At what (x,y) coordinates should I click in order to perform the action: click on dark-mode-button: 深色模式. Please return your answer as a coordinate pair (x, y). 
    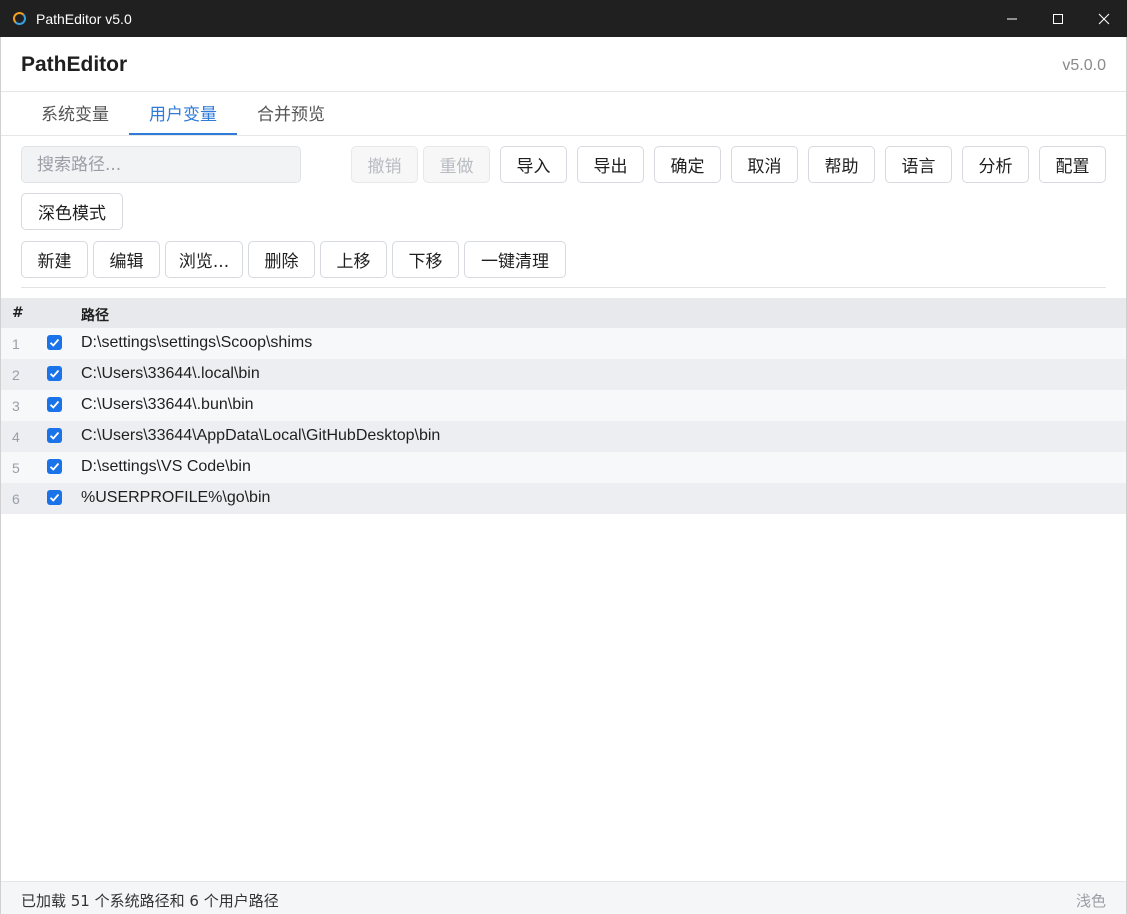
    Looking at the image, I should click on (72, 211).